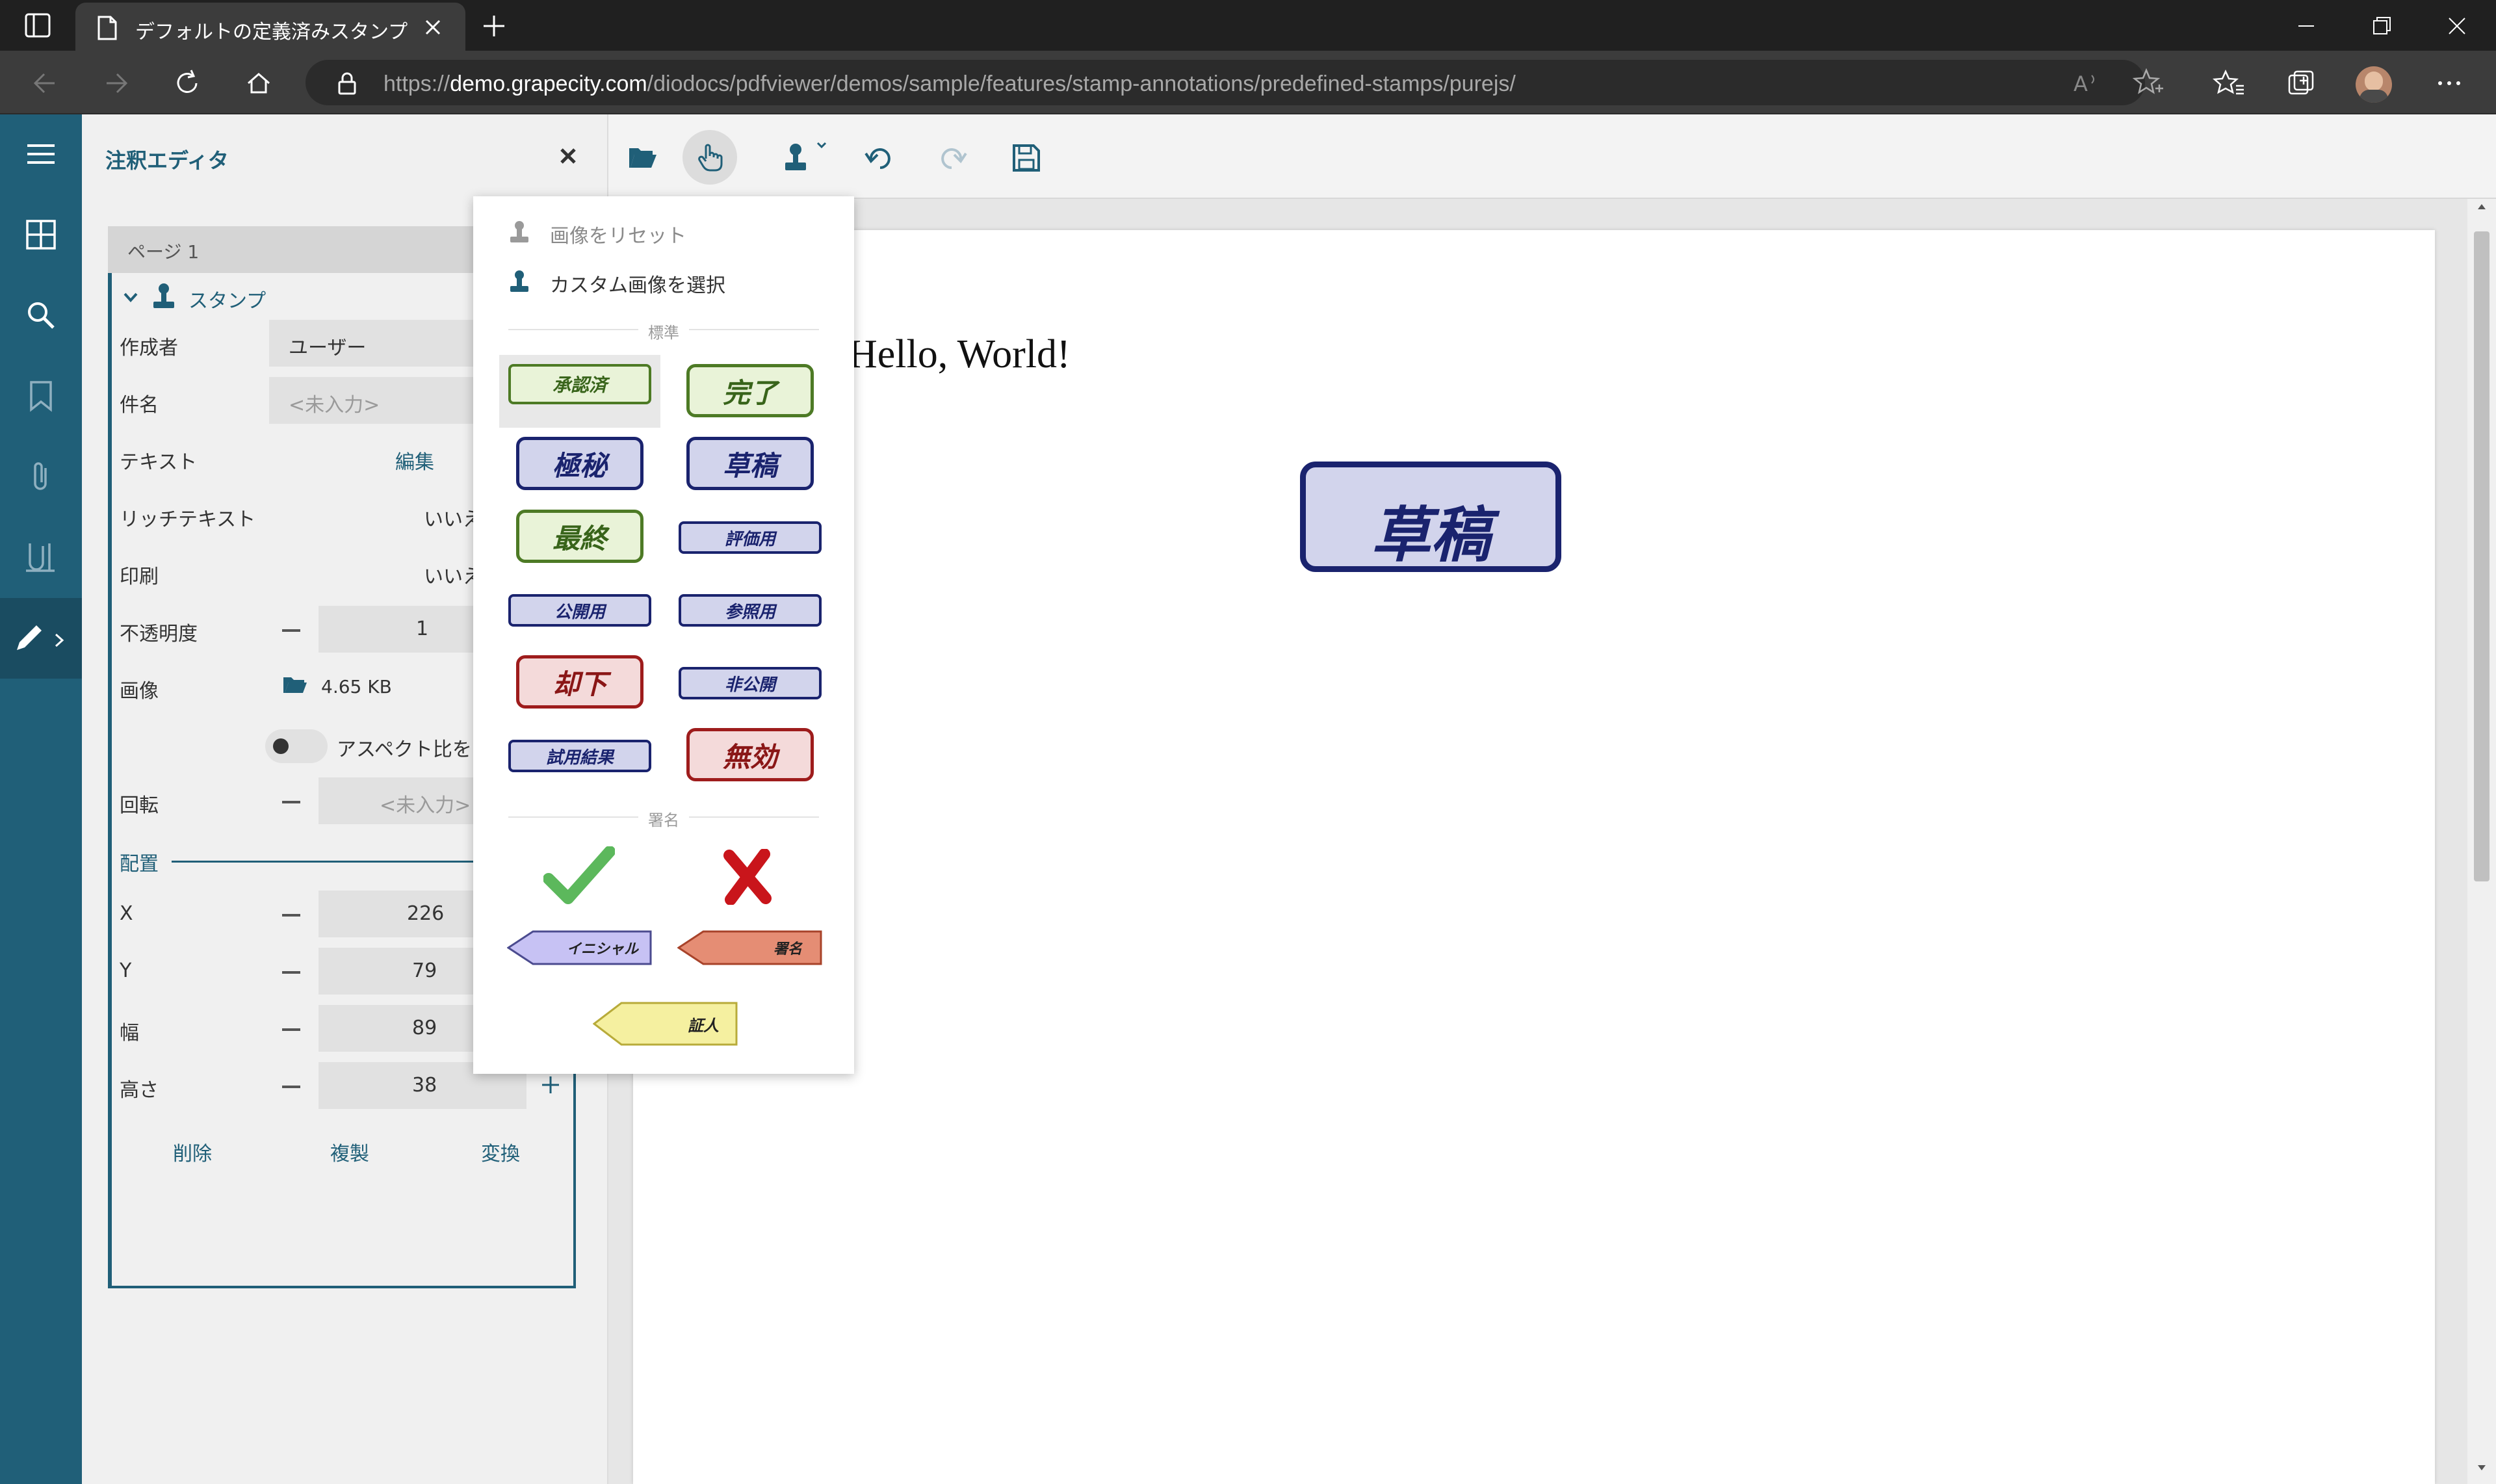 The width and height of the screenshot is (2496, 1484). Describe the element at coordinates (579, 384) in the screenshot. I see `stamp-approved: 承認済` at that location.